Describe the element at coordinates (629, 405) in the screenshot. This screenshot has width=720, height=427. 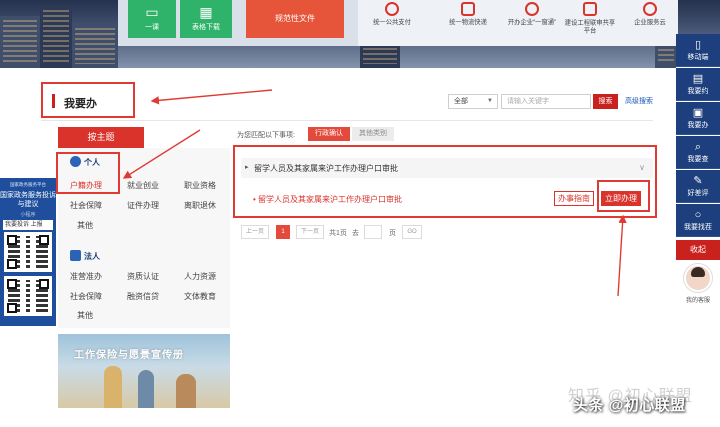
I see `toutiao-watermark: 头条 @初心联盟` at that location.